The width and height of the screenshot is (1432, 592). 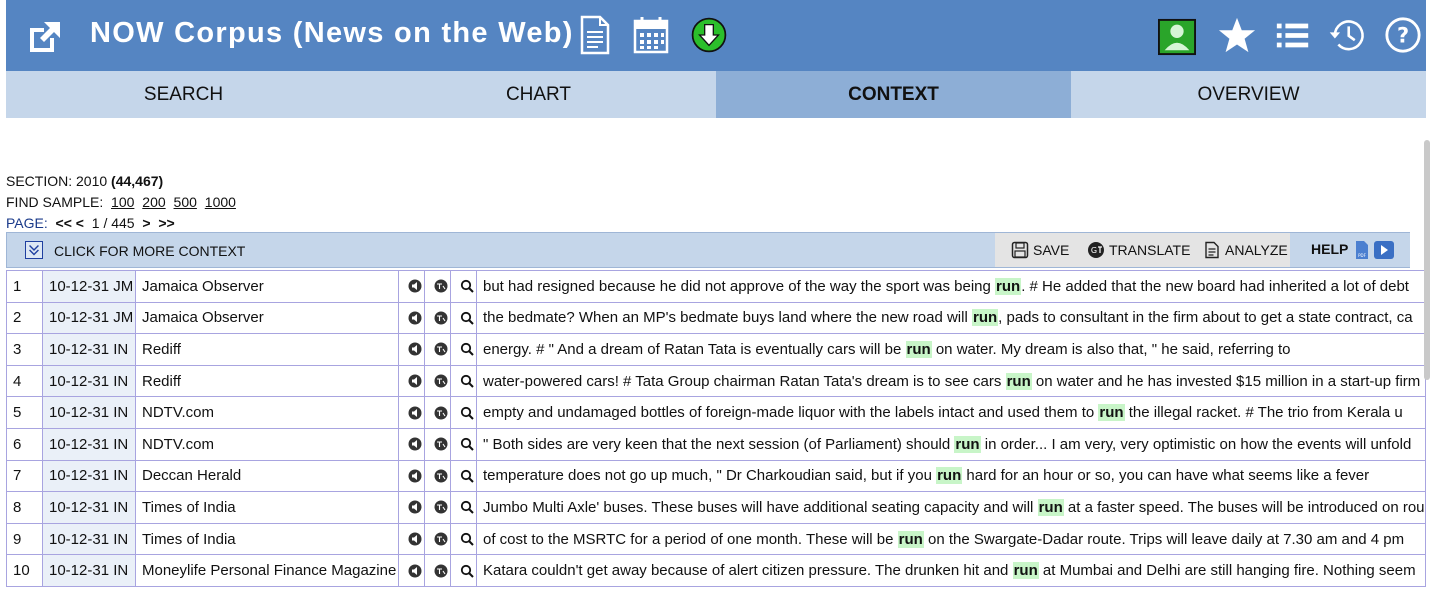 I want to click on help-icon: ?, so click(x=1403, y=35).